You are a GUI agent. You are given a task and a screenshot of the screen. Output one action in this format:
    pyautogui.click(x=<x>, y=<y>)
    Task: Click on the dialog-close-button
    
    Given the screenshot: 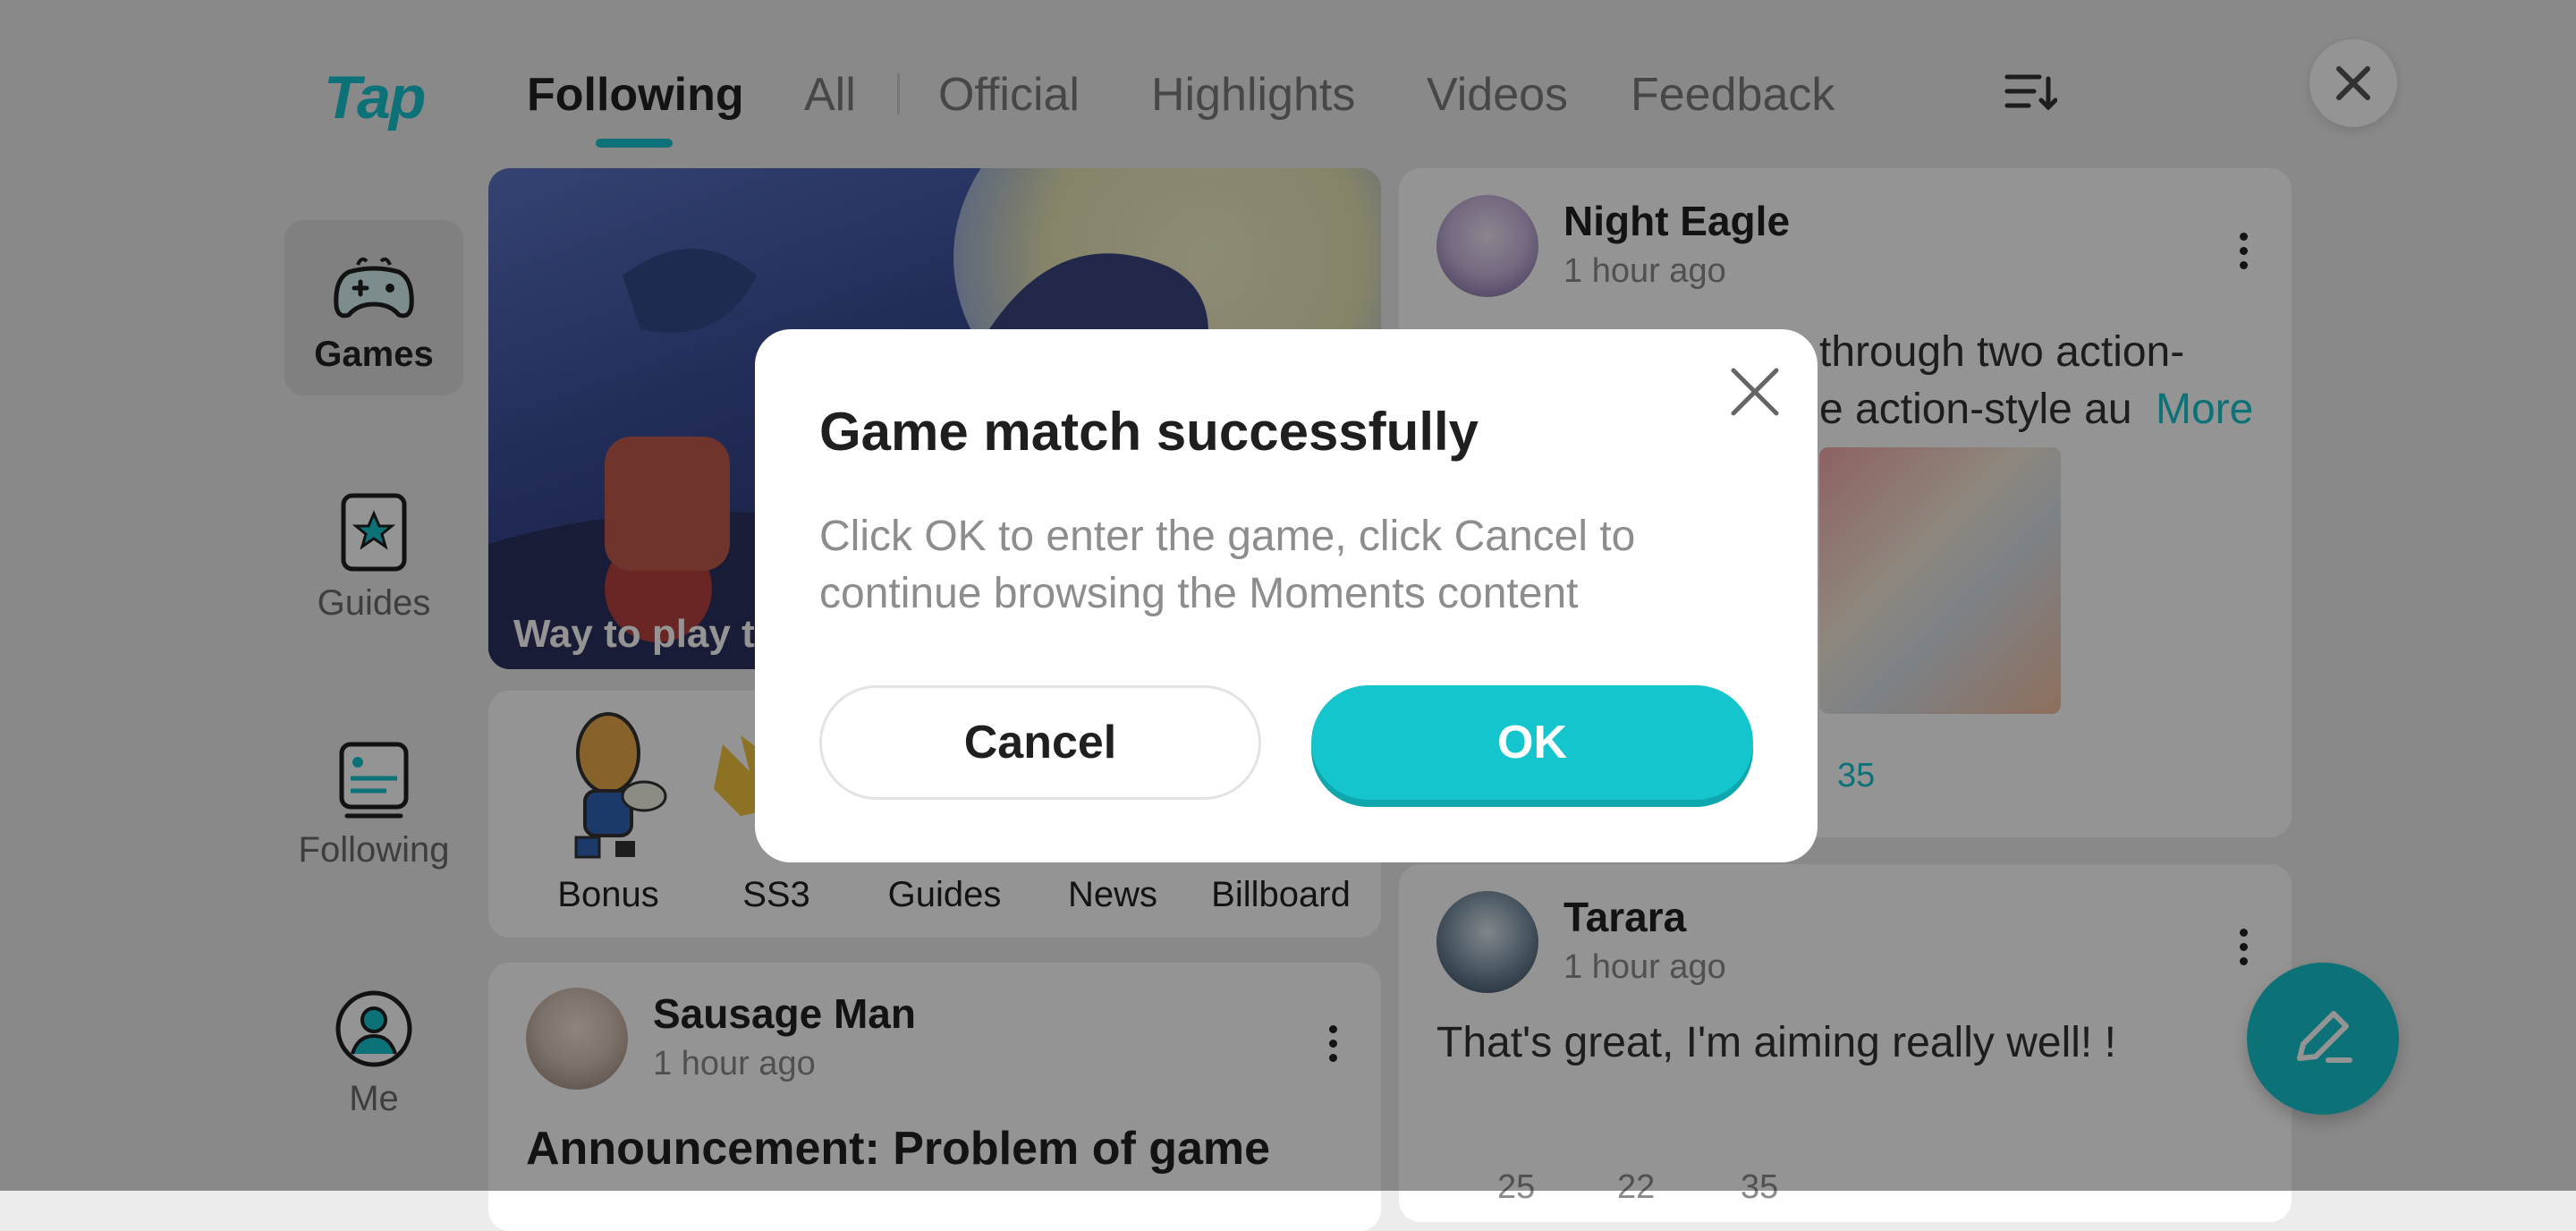 What is the action you would take?
    pyautogui.click(x=1755, y=392)
    